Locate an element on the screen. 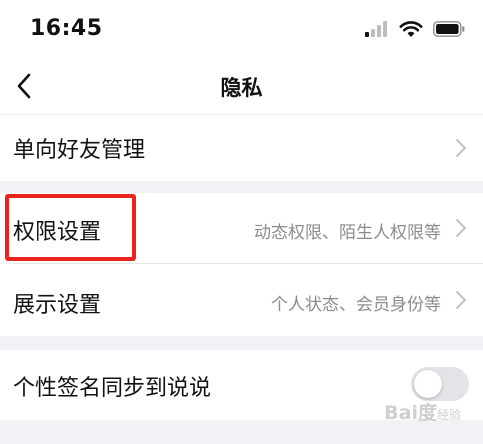 The width and height of the screenshot is (483, 444). wifi-icon is located at coordinates (411, 29).